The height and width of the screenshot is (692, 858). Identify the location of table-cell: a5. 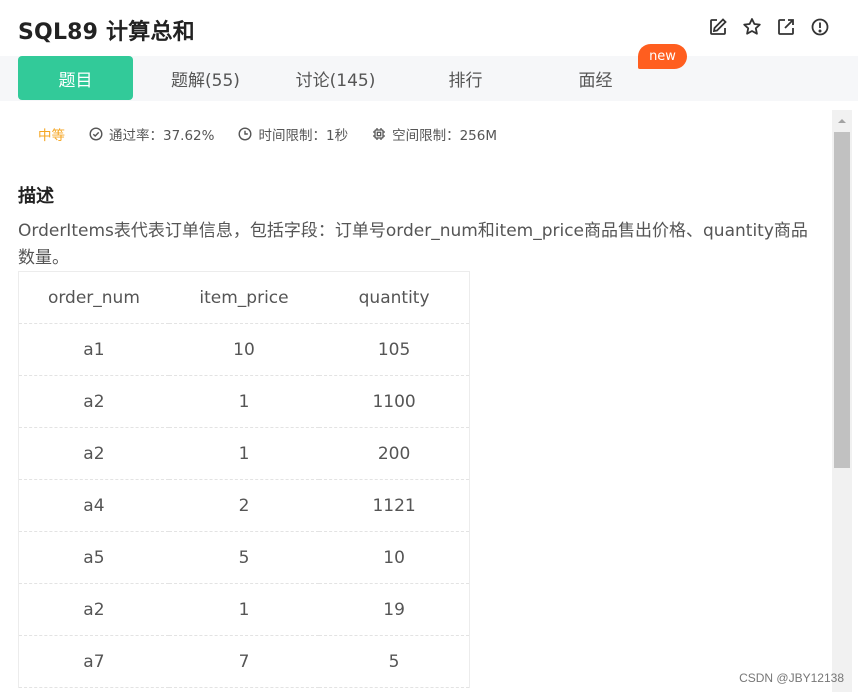
(93, 557).